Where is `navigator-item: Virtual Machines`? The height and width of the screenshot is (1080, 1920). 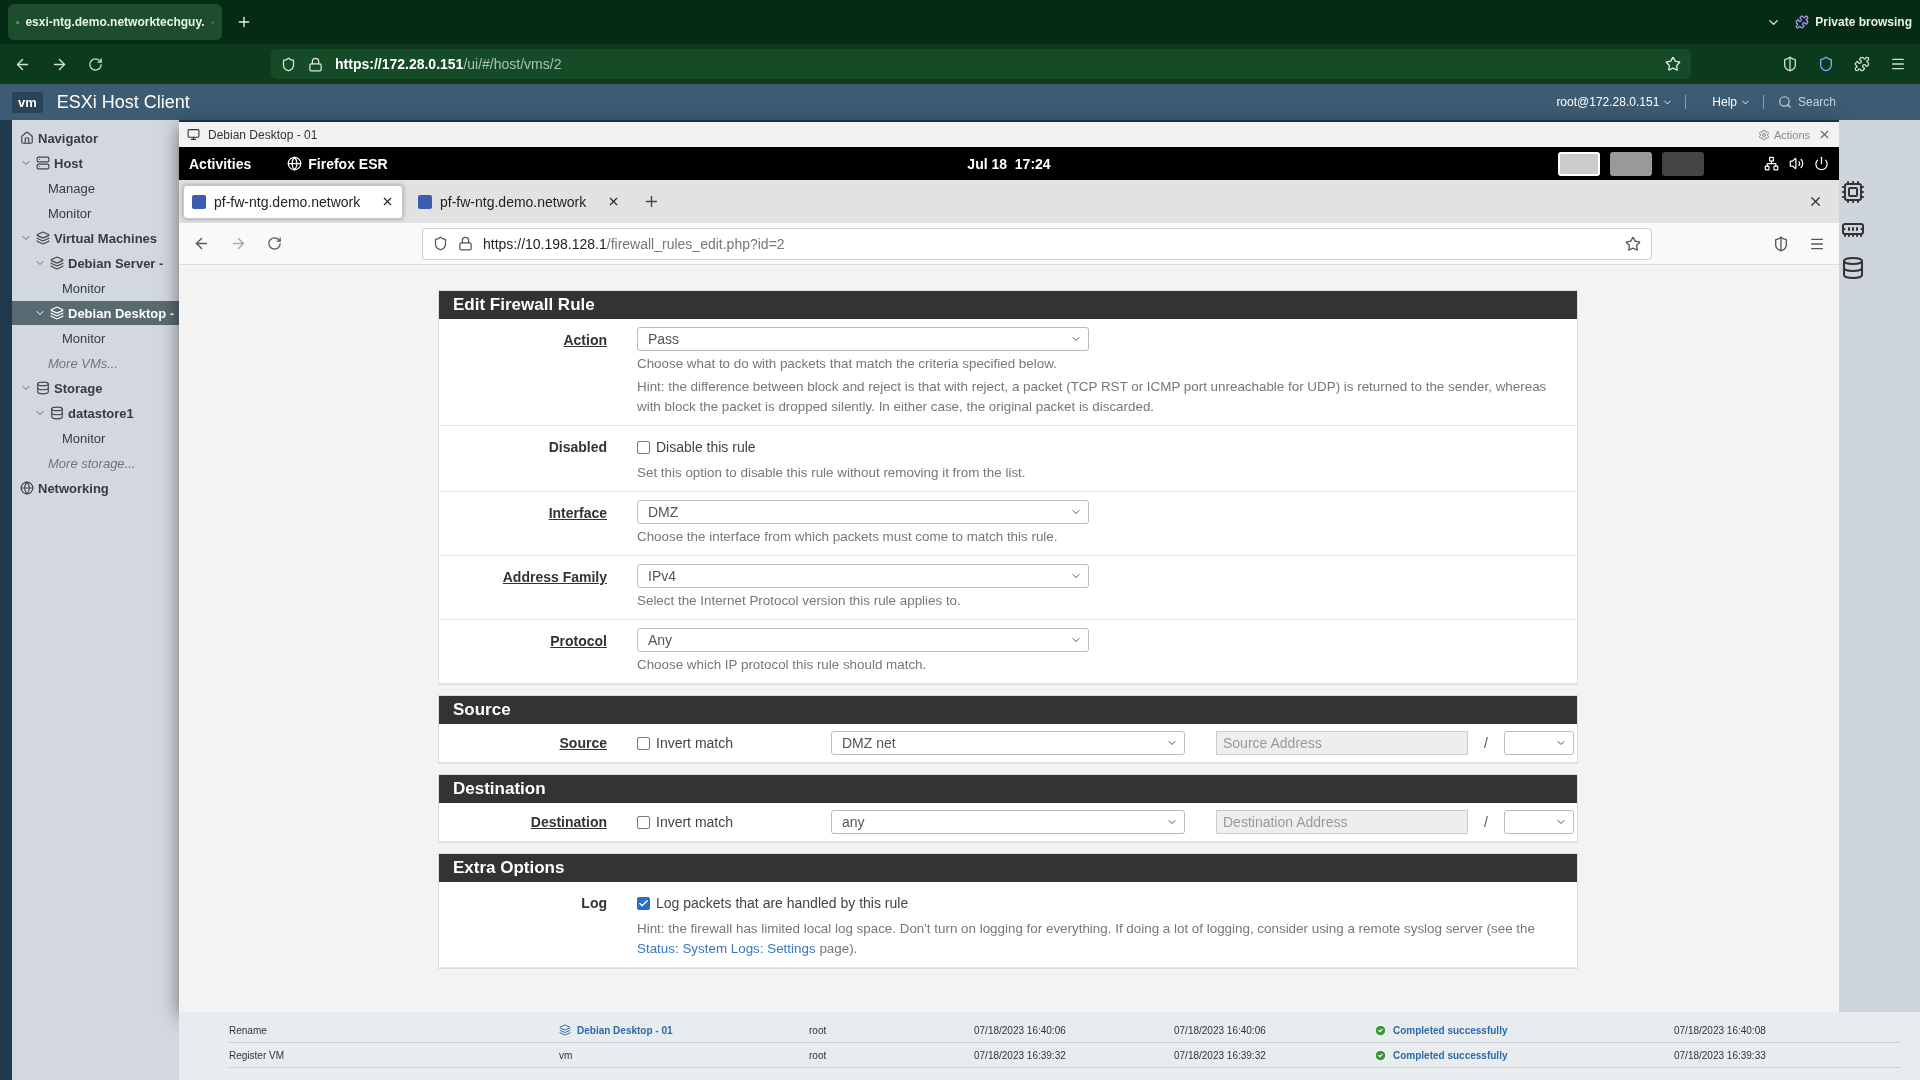
navigator-item: Virtual Machines is located at coordinates (95, 238).